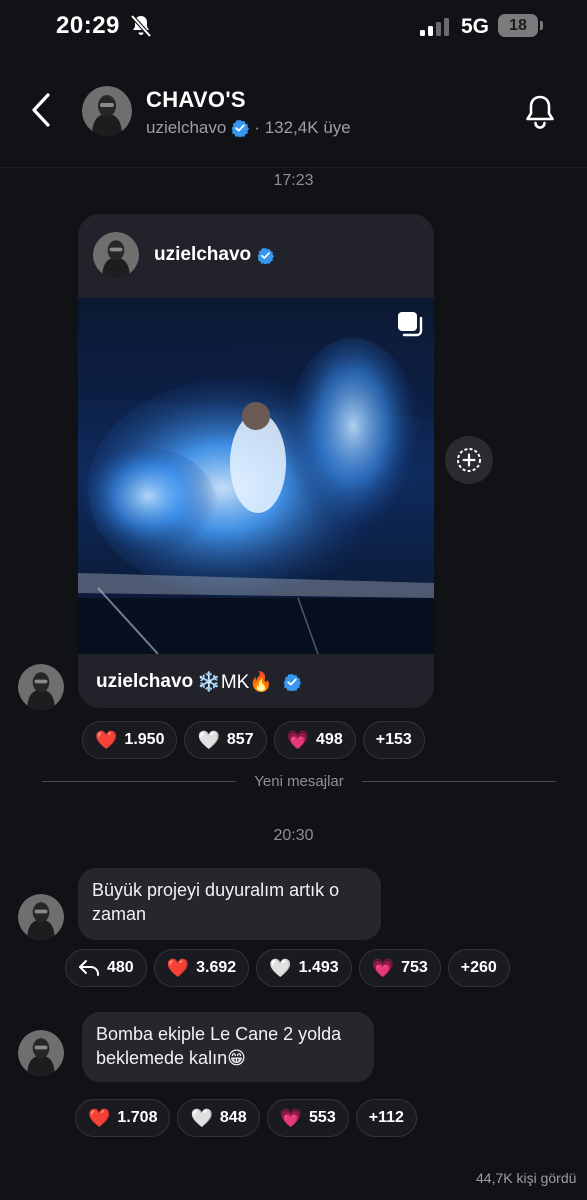 This screenshot has height=1200, width=587. What do you see at coordinates (475, 26) in the screenshot?
I see `network-type: 5G` at bounding box center [475, 26].